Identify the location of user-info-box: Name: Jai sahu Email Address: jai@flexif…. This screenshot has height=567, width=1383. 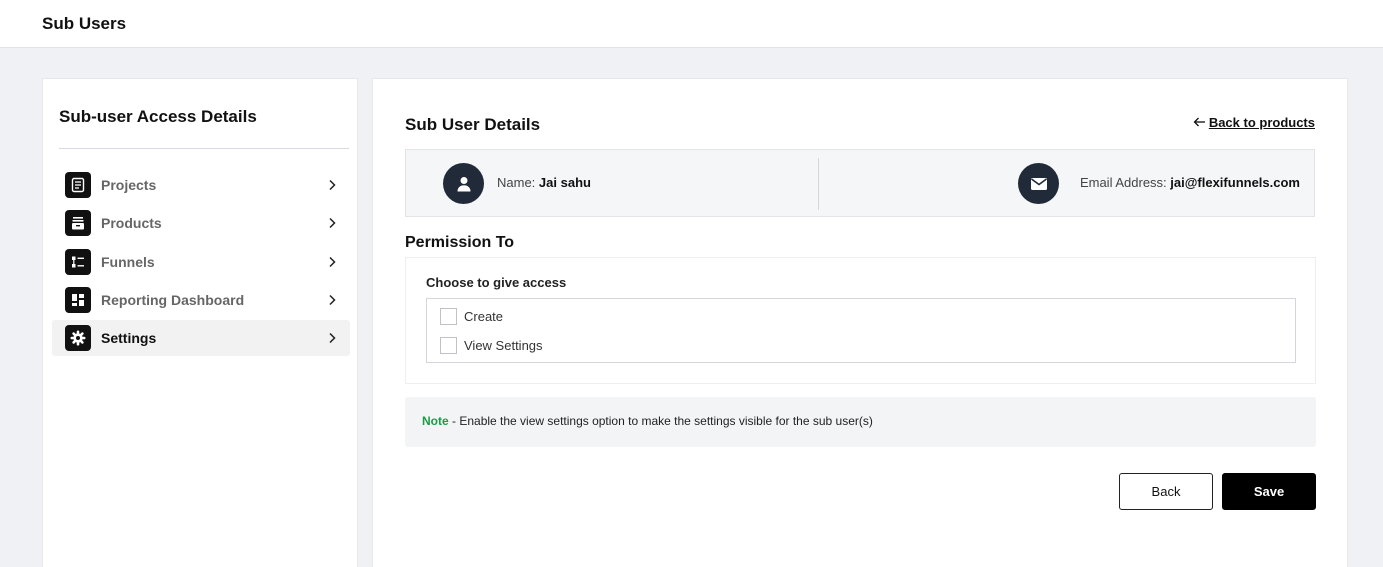
(860, 183).